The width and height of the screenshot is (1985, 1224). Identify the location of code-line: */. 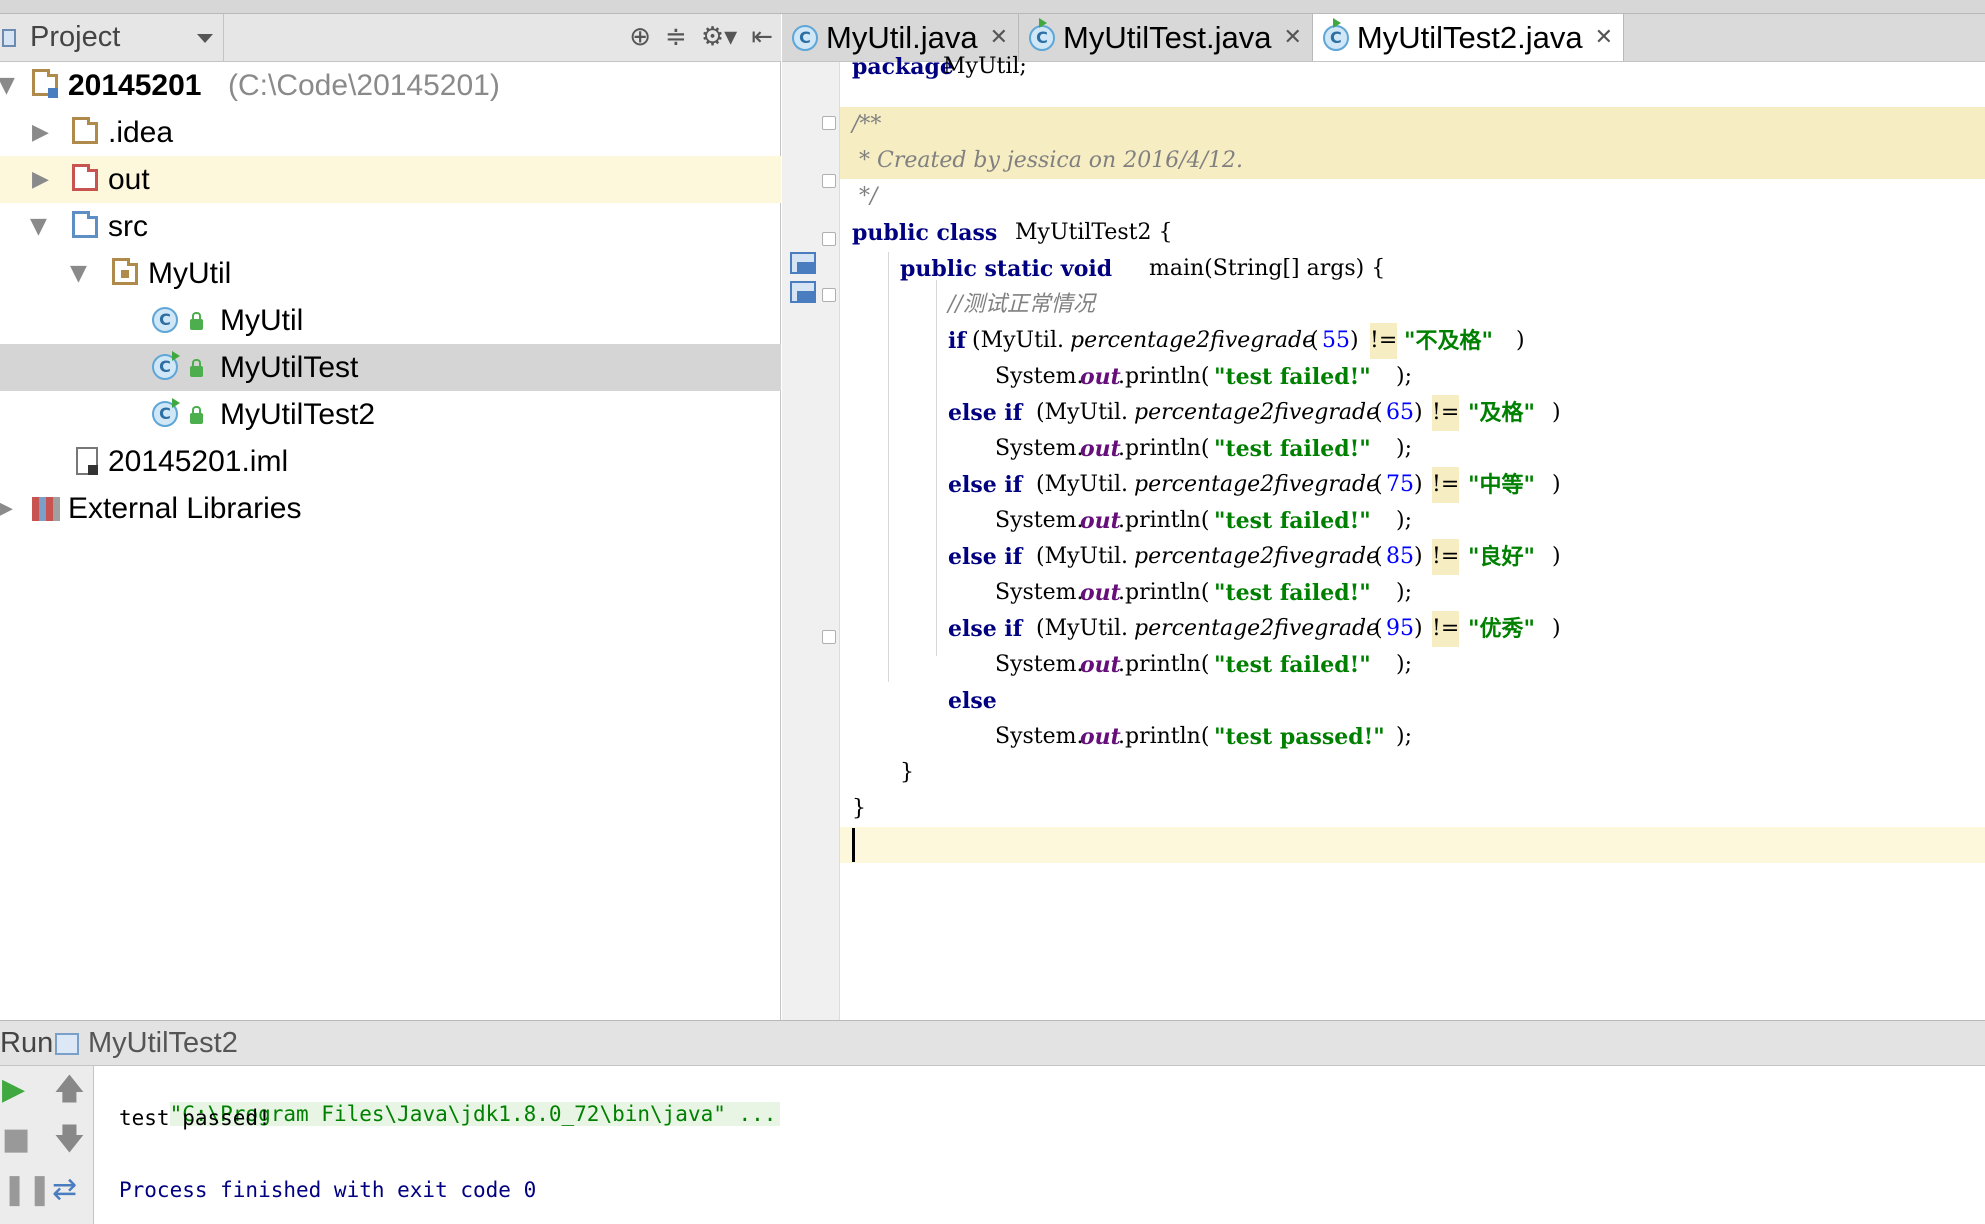
(865, 196).